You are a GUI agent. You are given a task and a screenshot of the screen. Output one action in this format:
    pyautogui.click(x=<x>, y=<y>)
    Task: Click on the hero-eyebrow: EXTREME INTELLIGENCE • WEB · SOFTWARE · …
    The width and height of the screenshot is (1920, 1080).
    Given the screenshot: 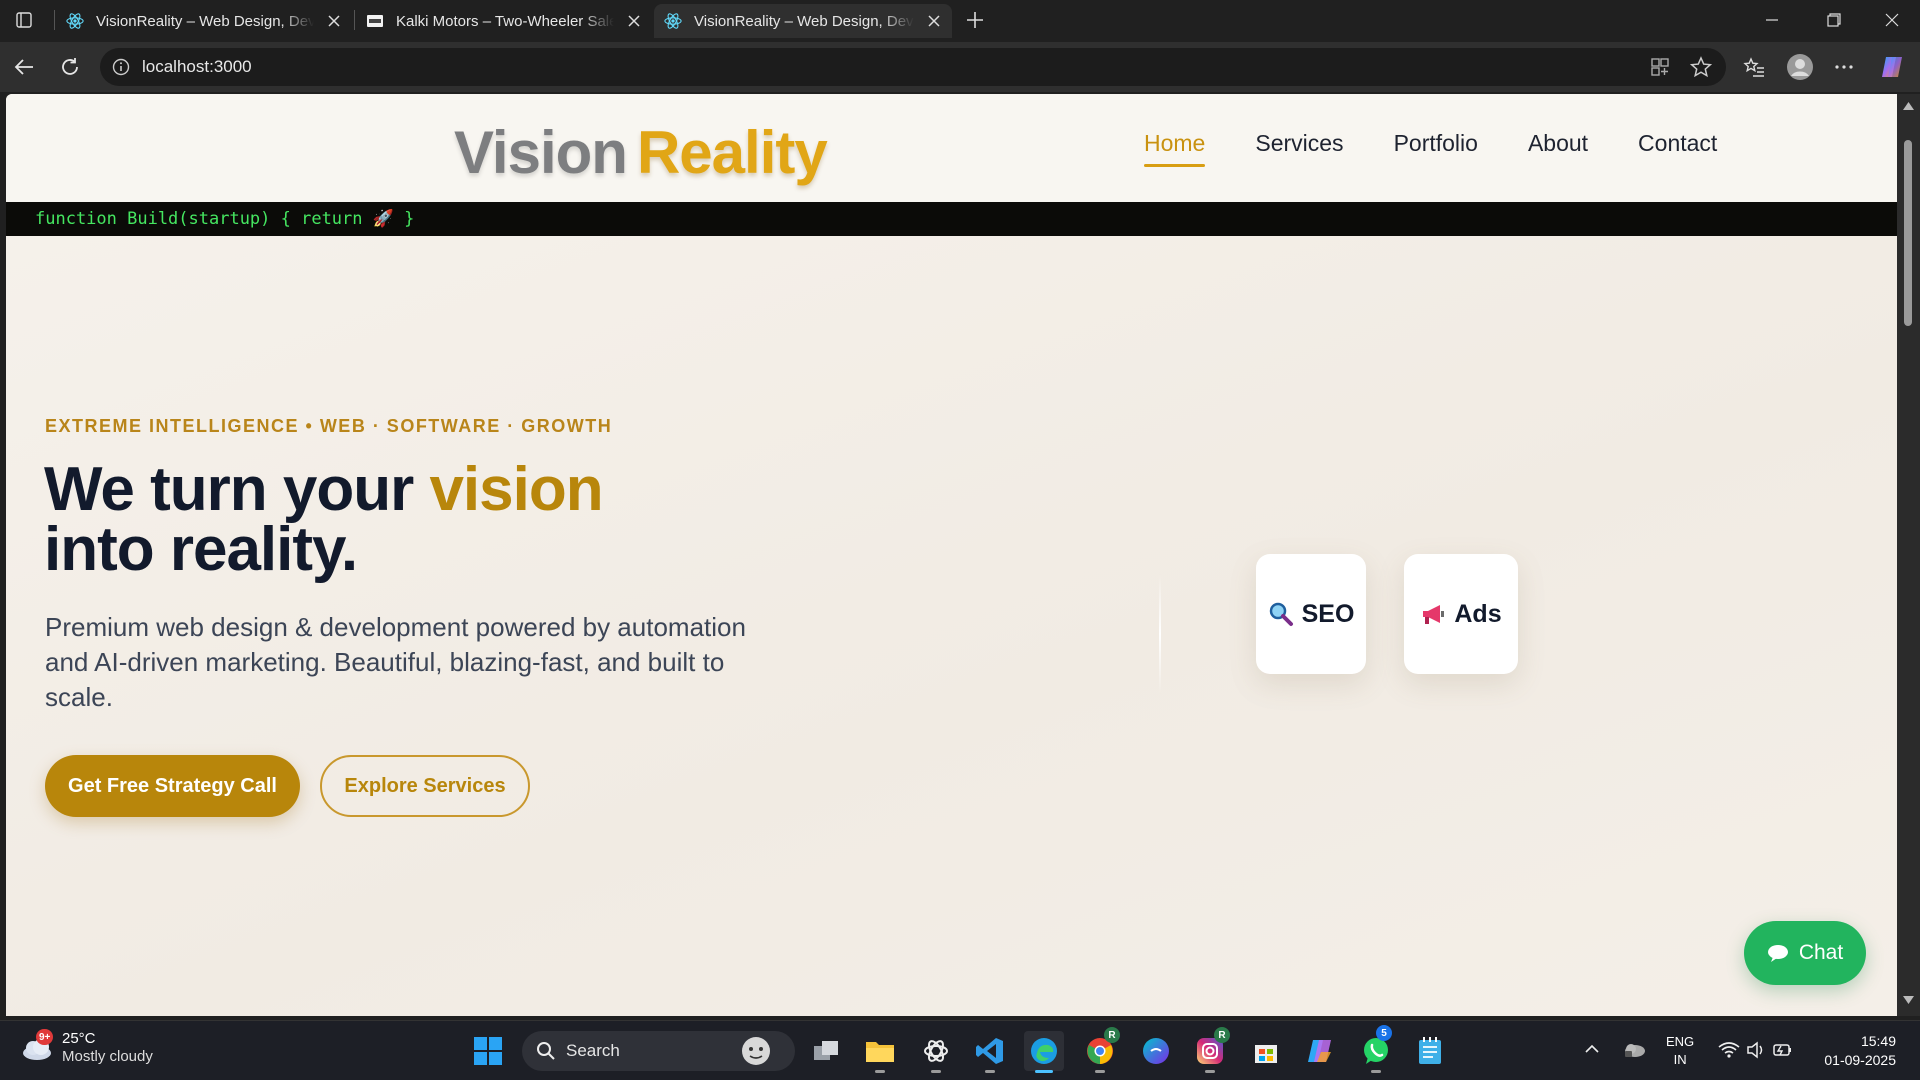 What is the action you would take?
    pyautogui.click(x=329, y=426)
    